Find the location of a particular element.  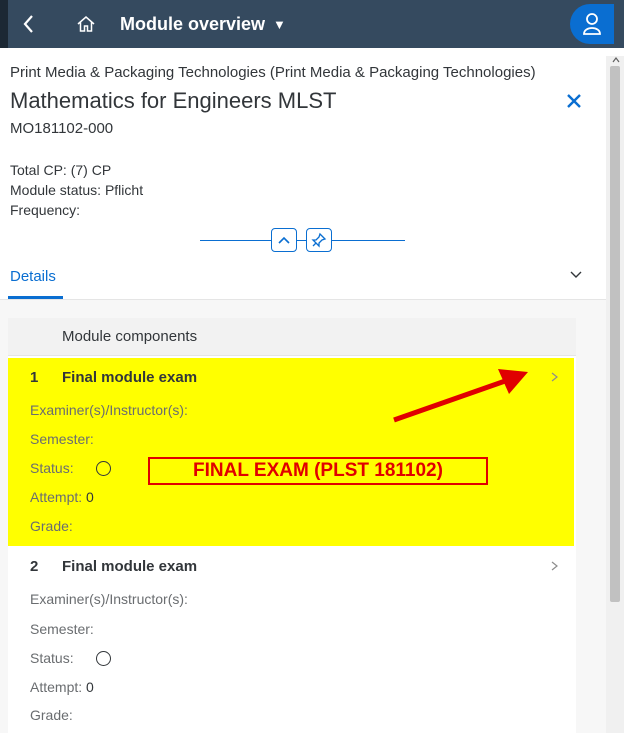

frequency-attribute: Frequency: is located at coordinates (45, 210).